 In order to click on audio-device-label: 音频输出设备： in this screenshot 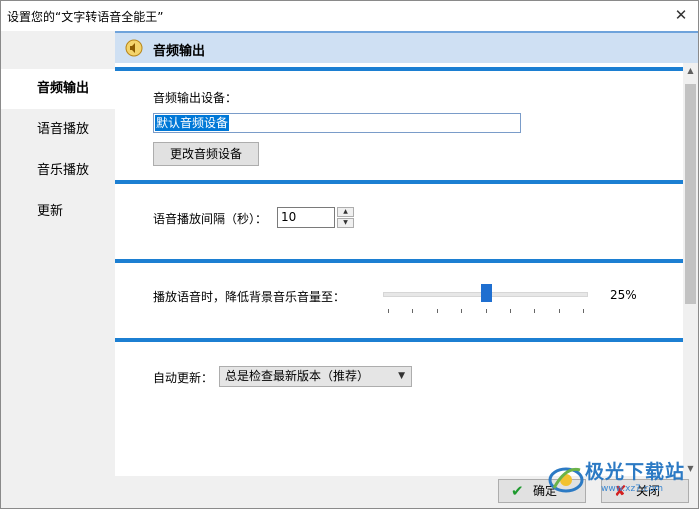, I will do `click(195, 98)`.